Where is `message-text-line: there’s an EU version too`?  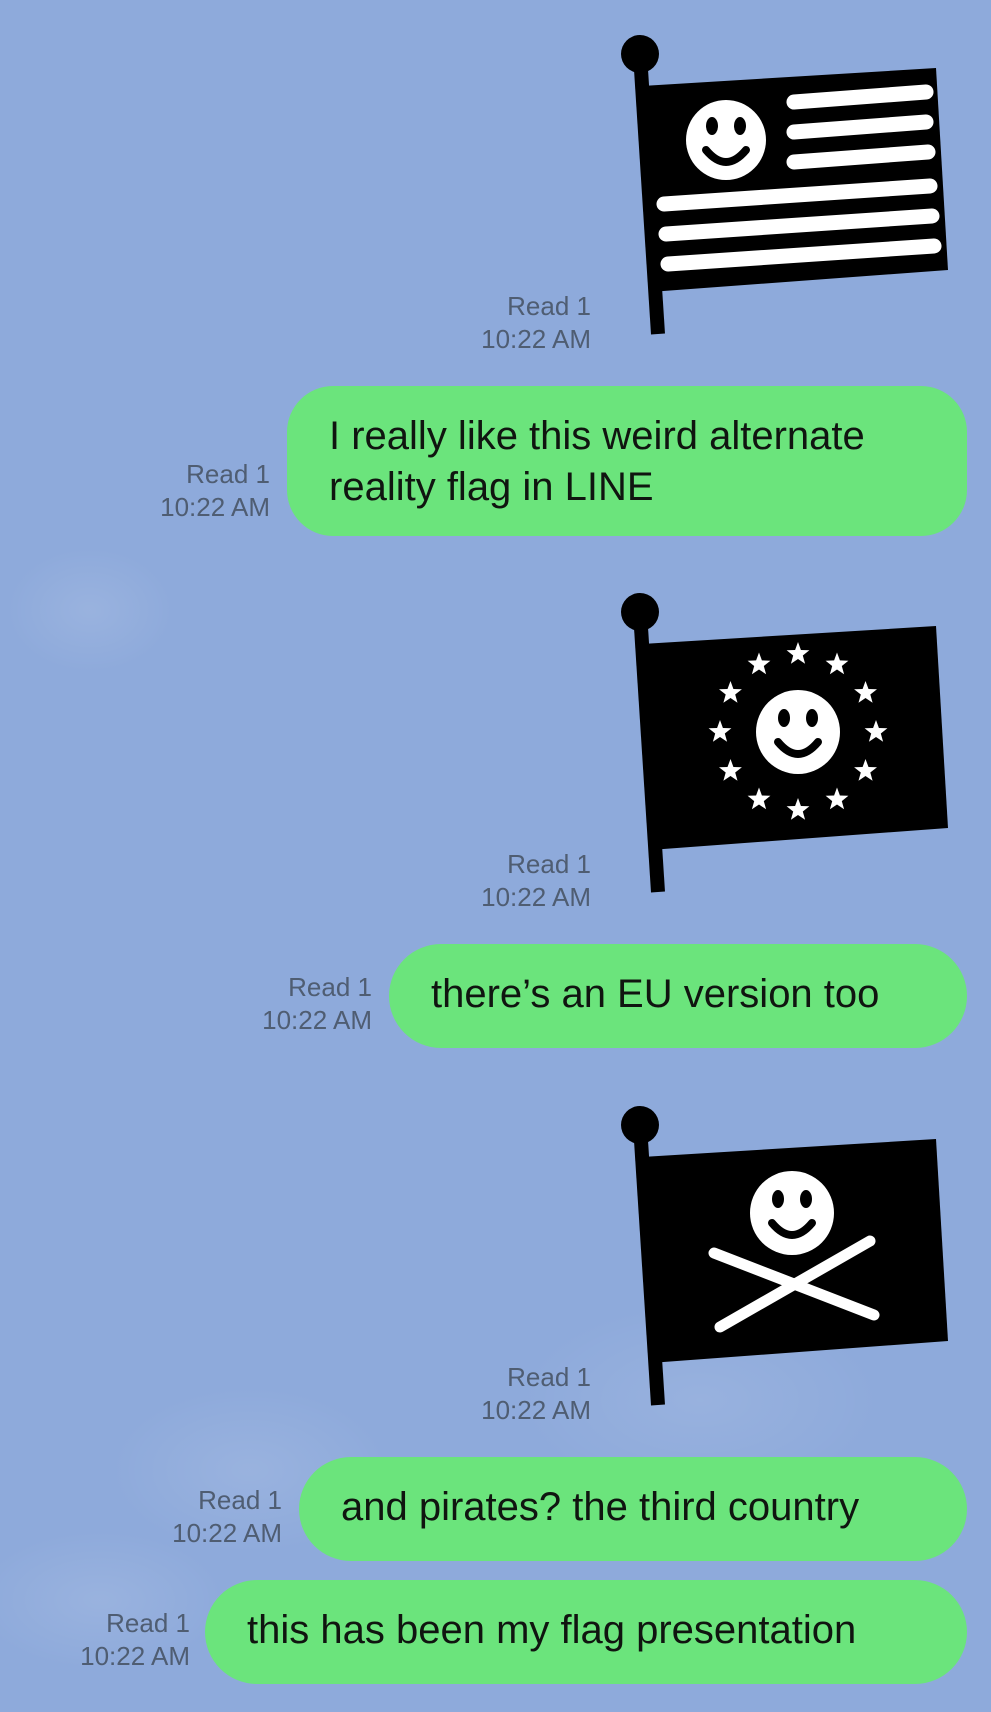 message-text-line: there’s an EU version too is located at coordinates (655, 994).